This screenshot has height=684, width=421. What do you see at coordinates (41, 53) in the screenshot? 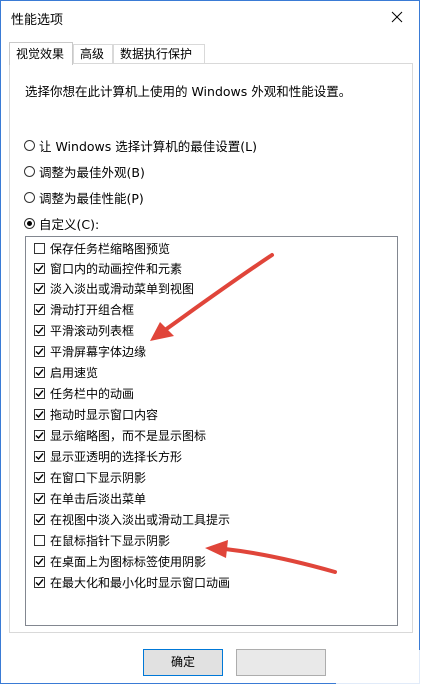
I see `tab-visual-effects: 视觉效果` at bounding box center [41, 53].